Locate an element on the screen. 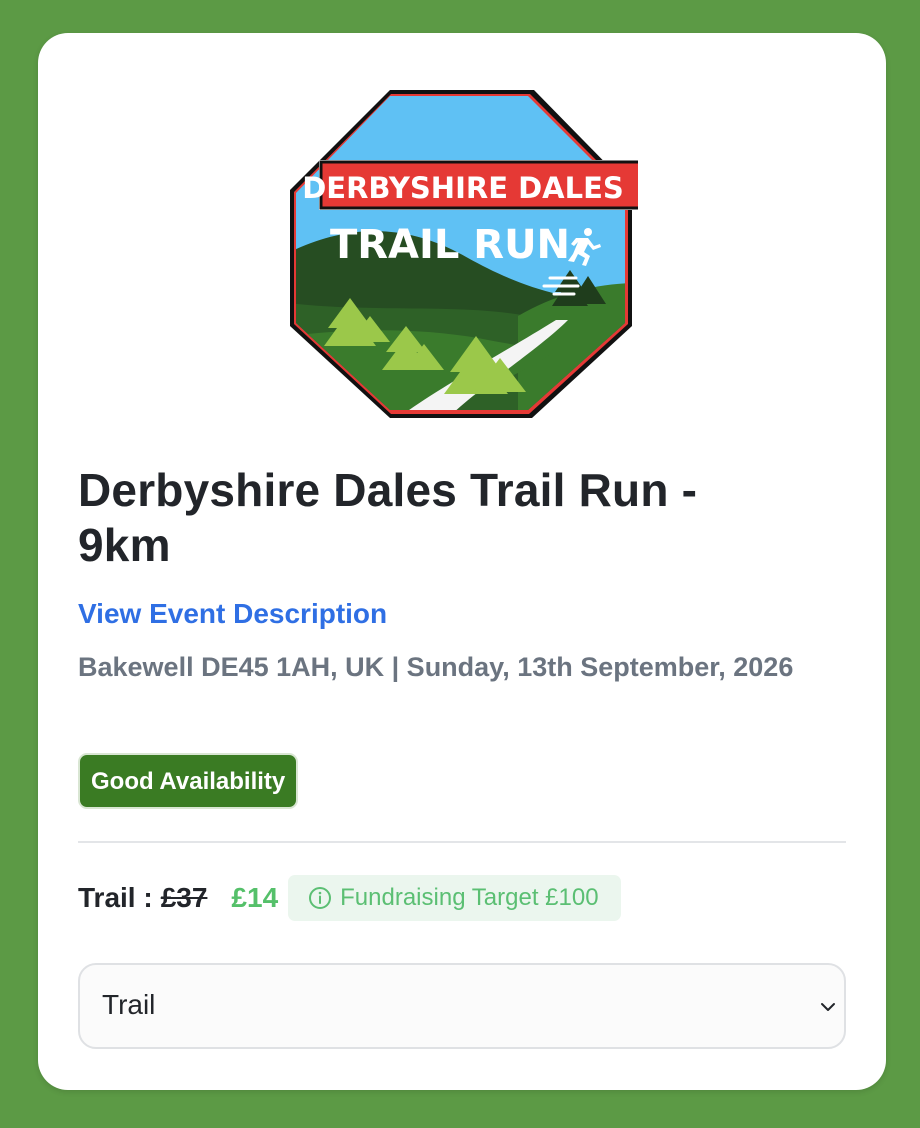 Image resolution: width=920 pixels, height=1128 pixels. price-row: Trail : £37 £14 Fundraising Target £100 is located at coordinates (349, 898).